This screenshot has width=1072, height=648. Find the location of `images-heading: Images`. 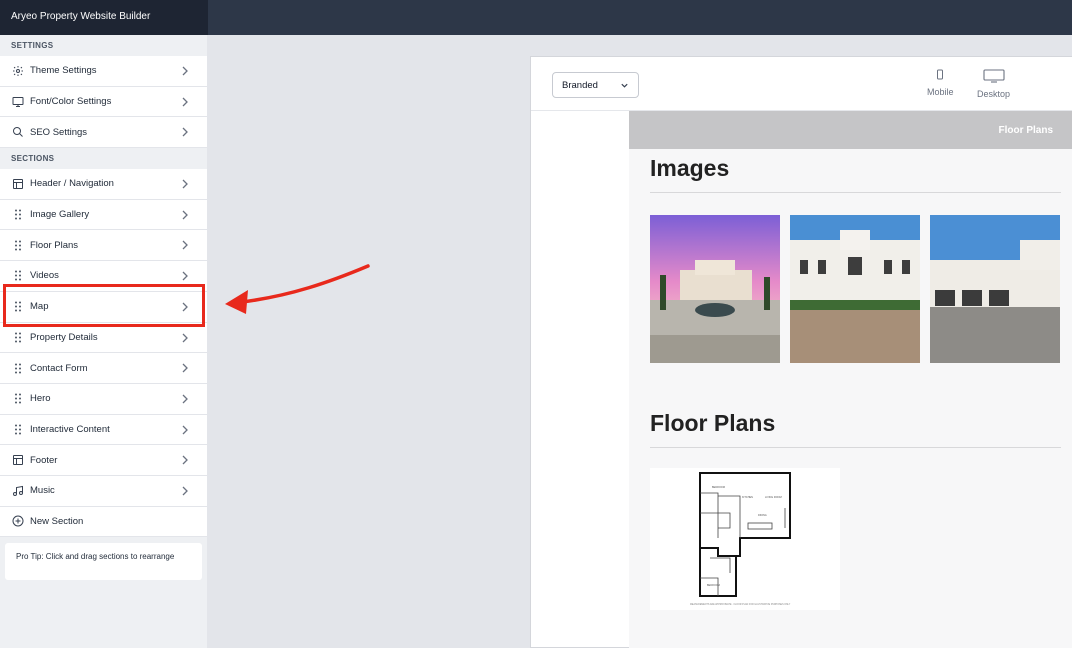

images-heading: Images is located at coordinates (690, 168).